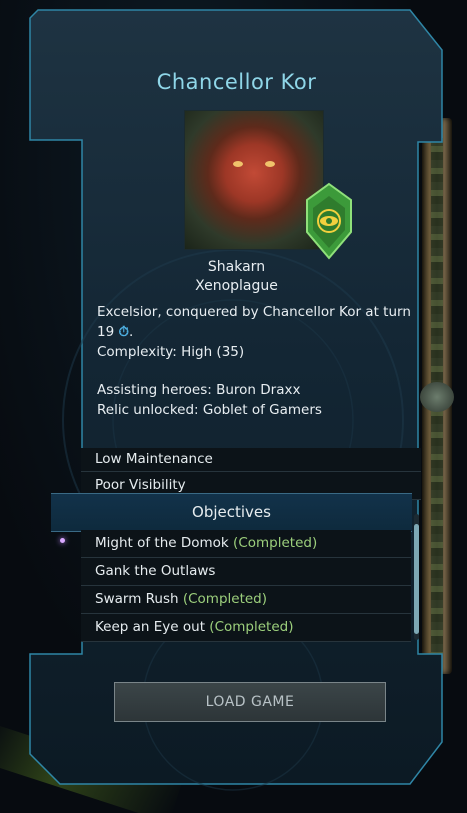 Image resolution: width=467 pixels, height=813 pixels. I want to click on hero-race: Shakarn, so click(236, 267).